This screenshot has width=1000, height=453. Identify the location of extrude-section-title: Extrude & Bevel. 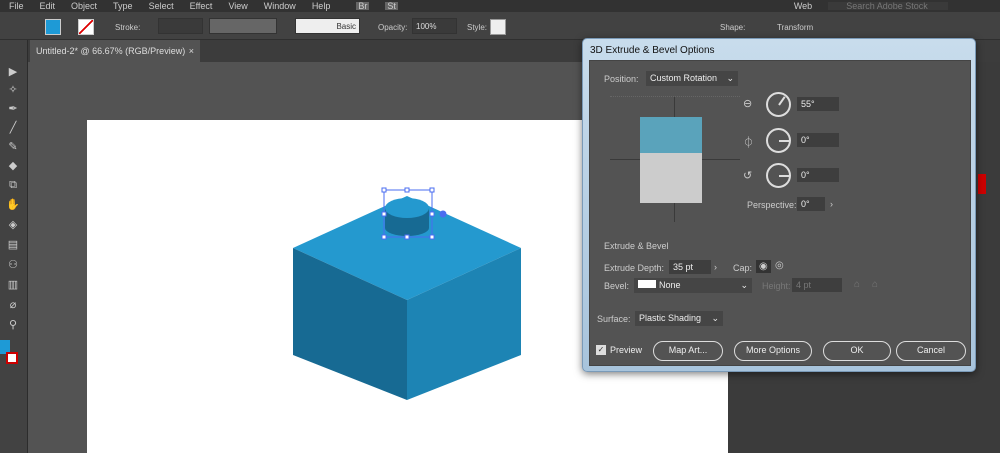
(636, 246).